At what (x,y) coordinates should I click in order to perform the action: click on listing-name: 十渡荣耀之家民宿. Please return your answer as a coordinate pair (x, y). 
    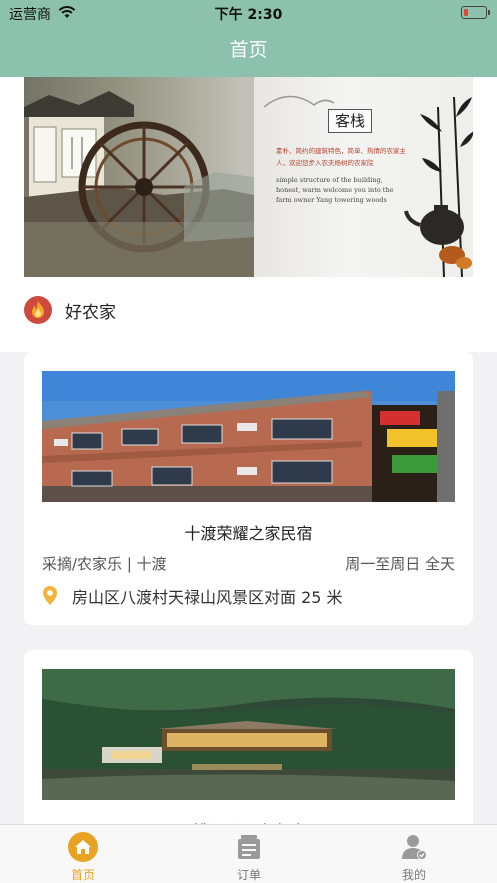
    Looking at the image, I should click on (248, 533).